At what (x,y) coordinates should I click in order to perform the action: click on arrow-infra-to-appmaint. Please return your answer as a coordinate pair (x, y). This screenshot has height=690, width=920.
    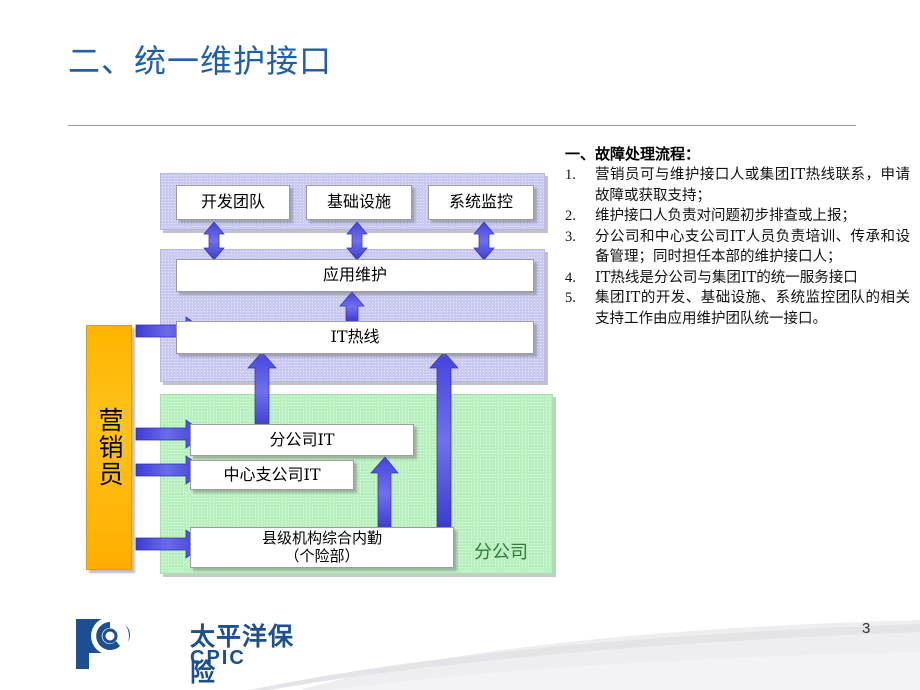
    Looking at the image, I should click on (357, 241).